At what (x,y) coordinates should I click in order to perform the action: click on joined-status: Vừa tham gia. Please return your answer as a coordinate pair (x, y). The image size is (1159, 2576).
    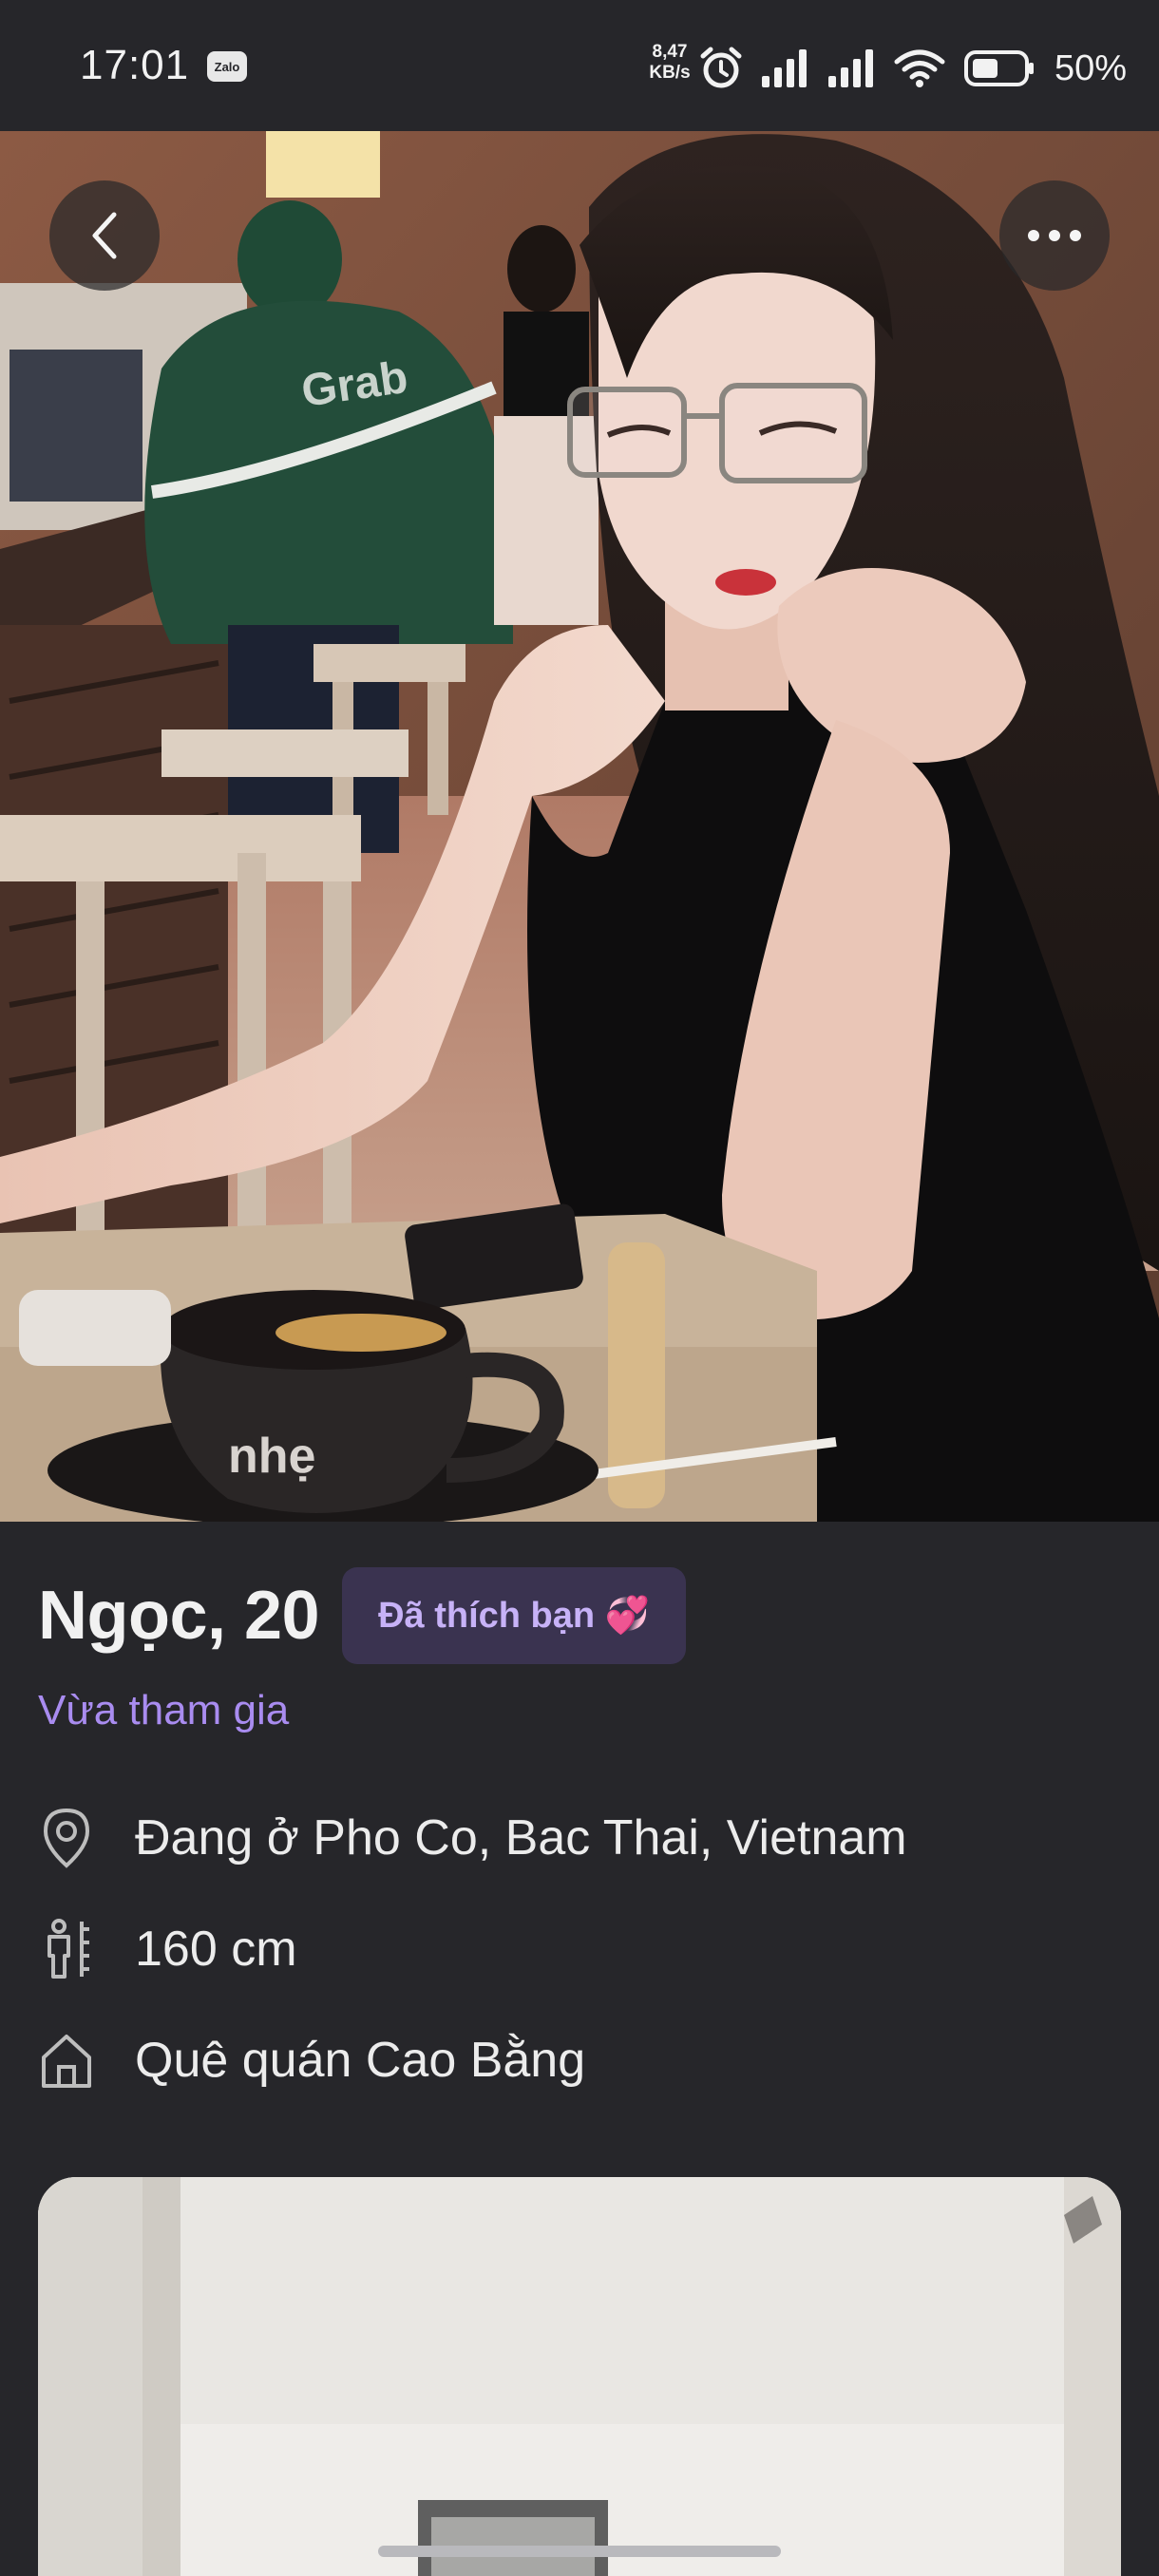
    Looking at the image, I should click on (164, 1710).